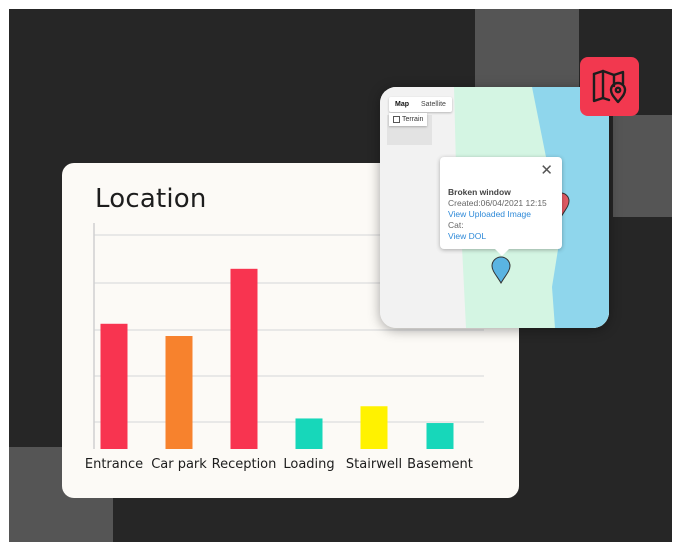 This screenshot has width=673, height=542. Describe the element at coordinates (433, 104) in the screenshot. I see `map-type-satellite-button: Satellite` at that location.